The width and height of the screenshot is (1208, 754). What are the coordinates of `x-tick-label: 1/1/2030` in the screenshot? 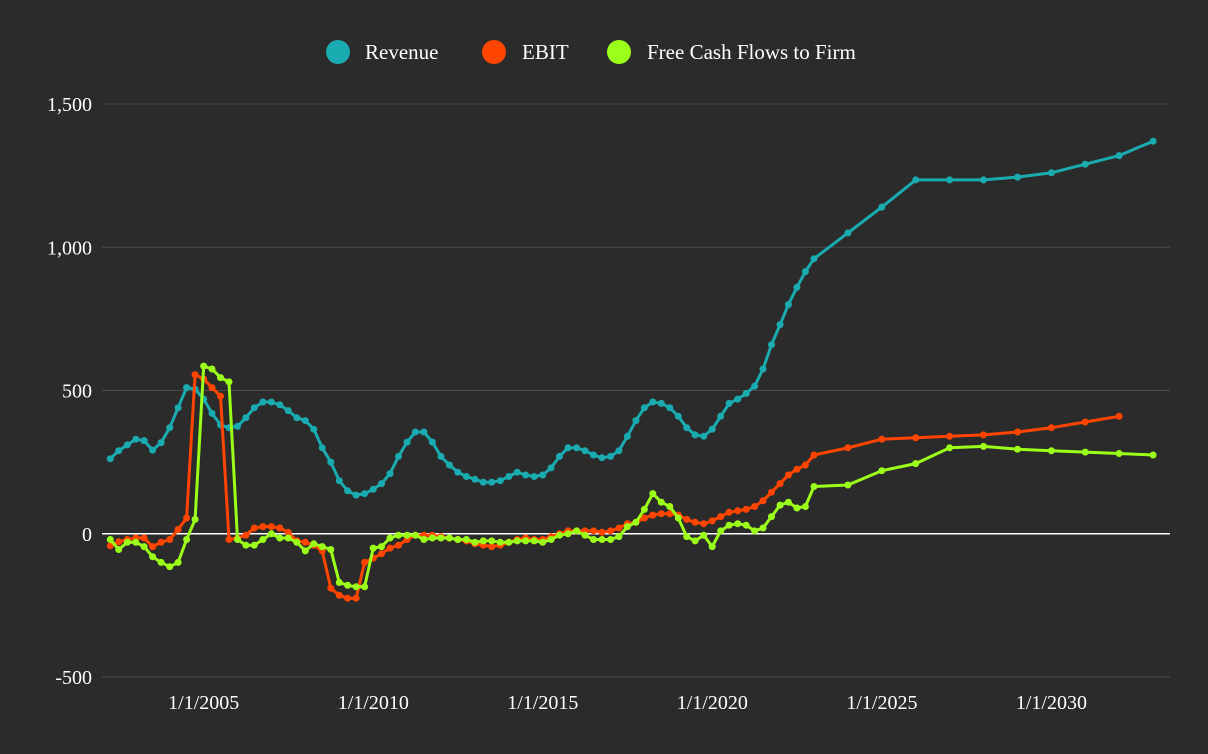 It's located at (1051, 703).